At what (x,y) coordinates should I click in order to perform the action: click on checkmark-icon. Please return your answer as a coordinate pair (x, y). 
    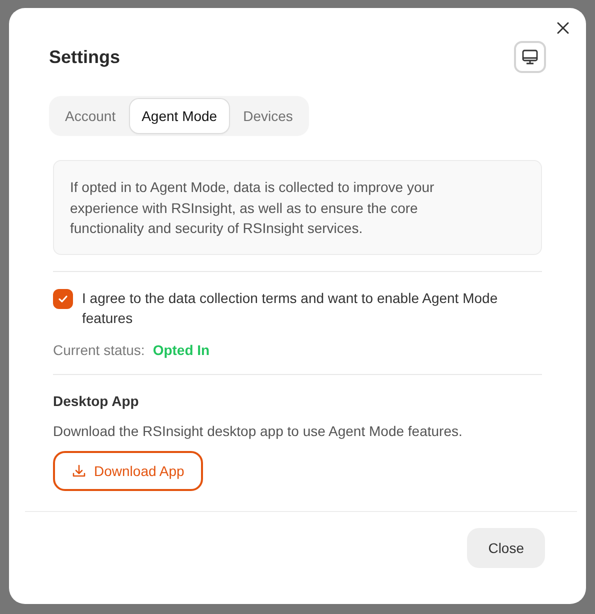
    Looking at the image, I should click on (63, 298).